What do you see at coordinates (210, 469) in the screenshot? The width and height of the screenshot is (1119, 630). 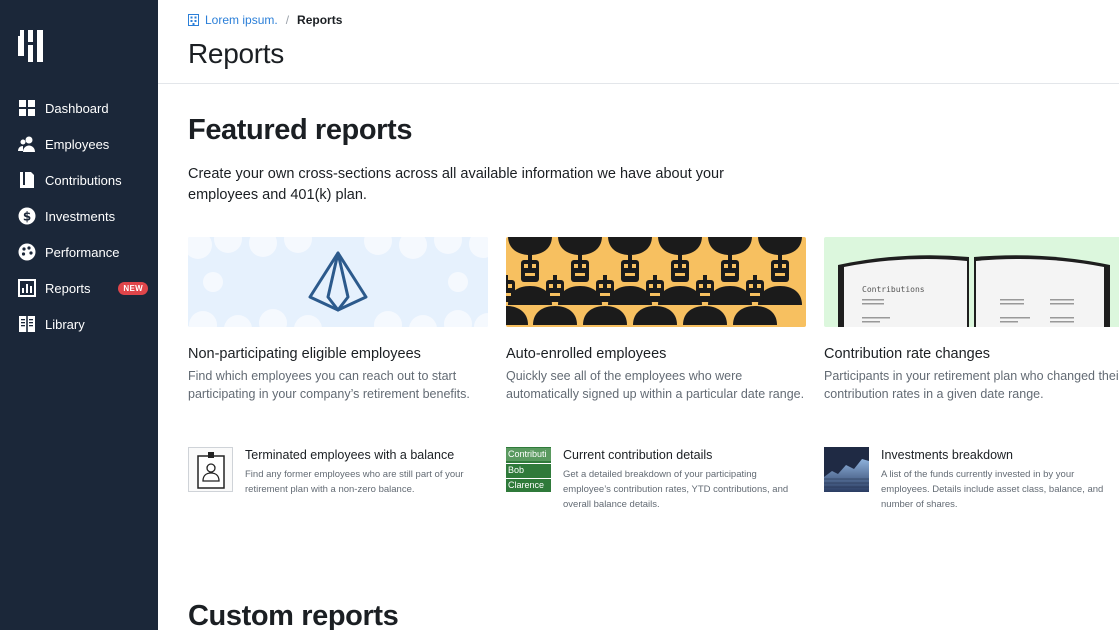 I see `id-badge-icon` at bounding box center [210, 469].